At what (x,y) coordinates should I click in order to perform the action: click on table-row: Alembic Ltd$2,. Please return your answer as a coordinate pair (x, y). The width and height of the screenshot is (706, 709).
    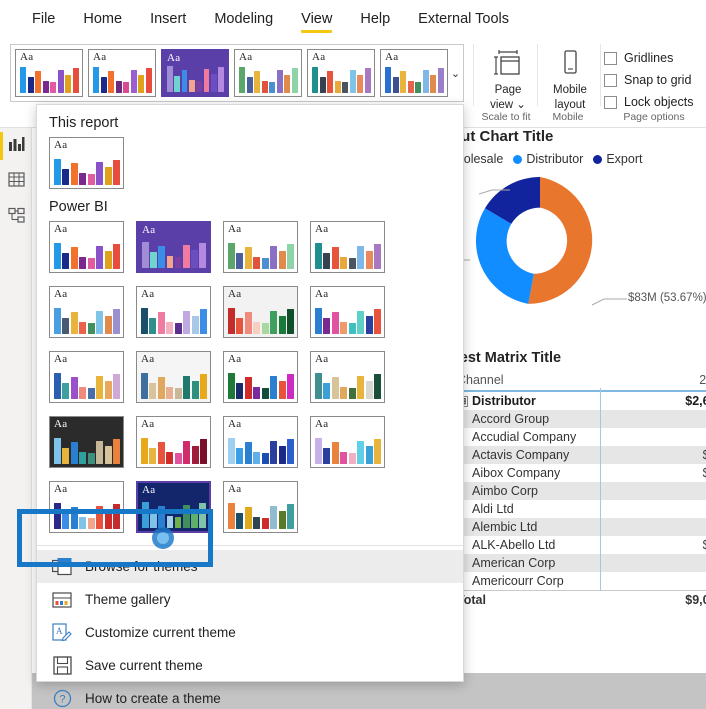
    Looking at the image, I should click on (579, 527).